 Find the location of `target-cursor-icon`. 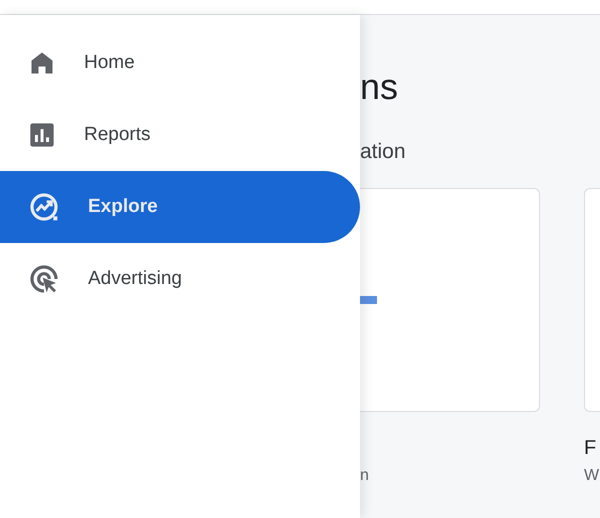

target-cursor-icon is located at coordinates (44, 279).